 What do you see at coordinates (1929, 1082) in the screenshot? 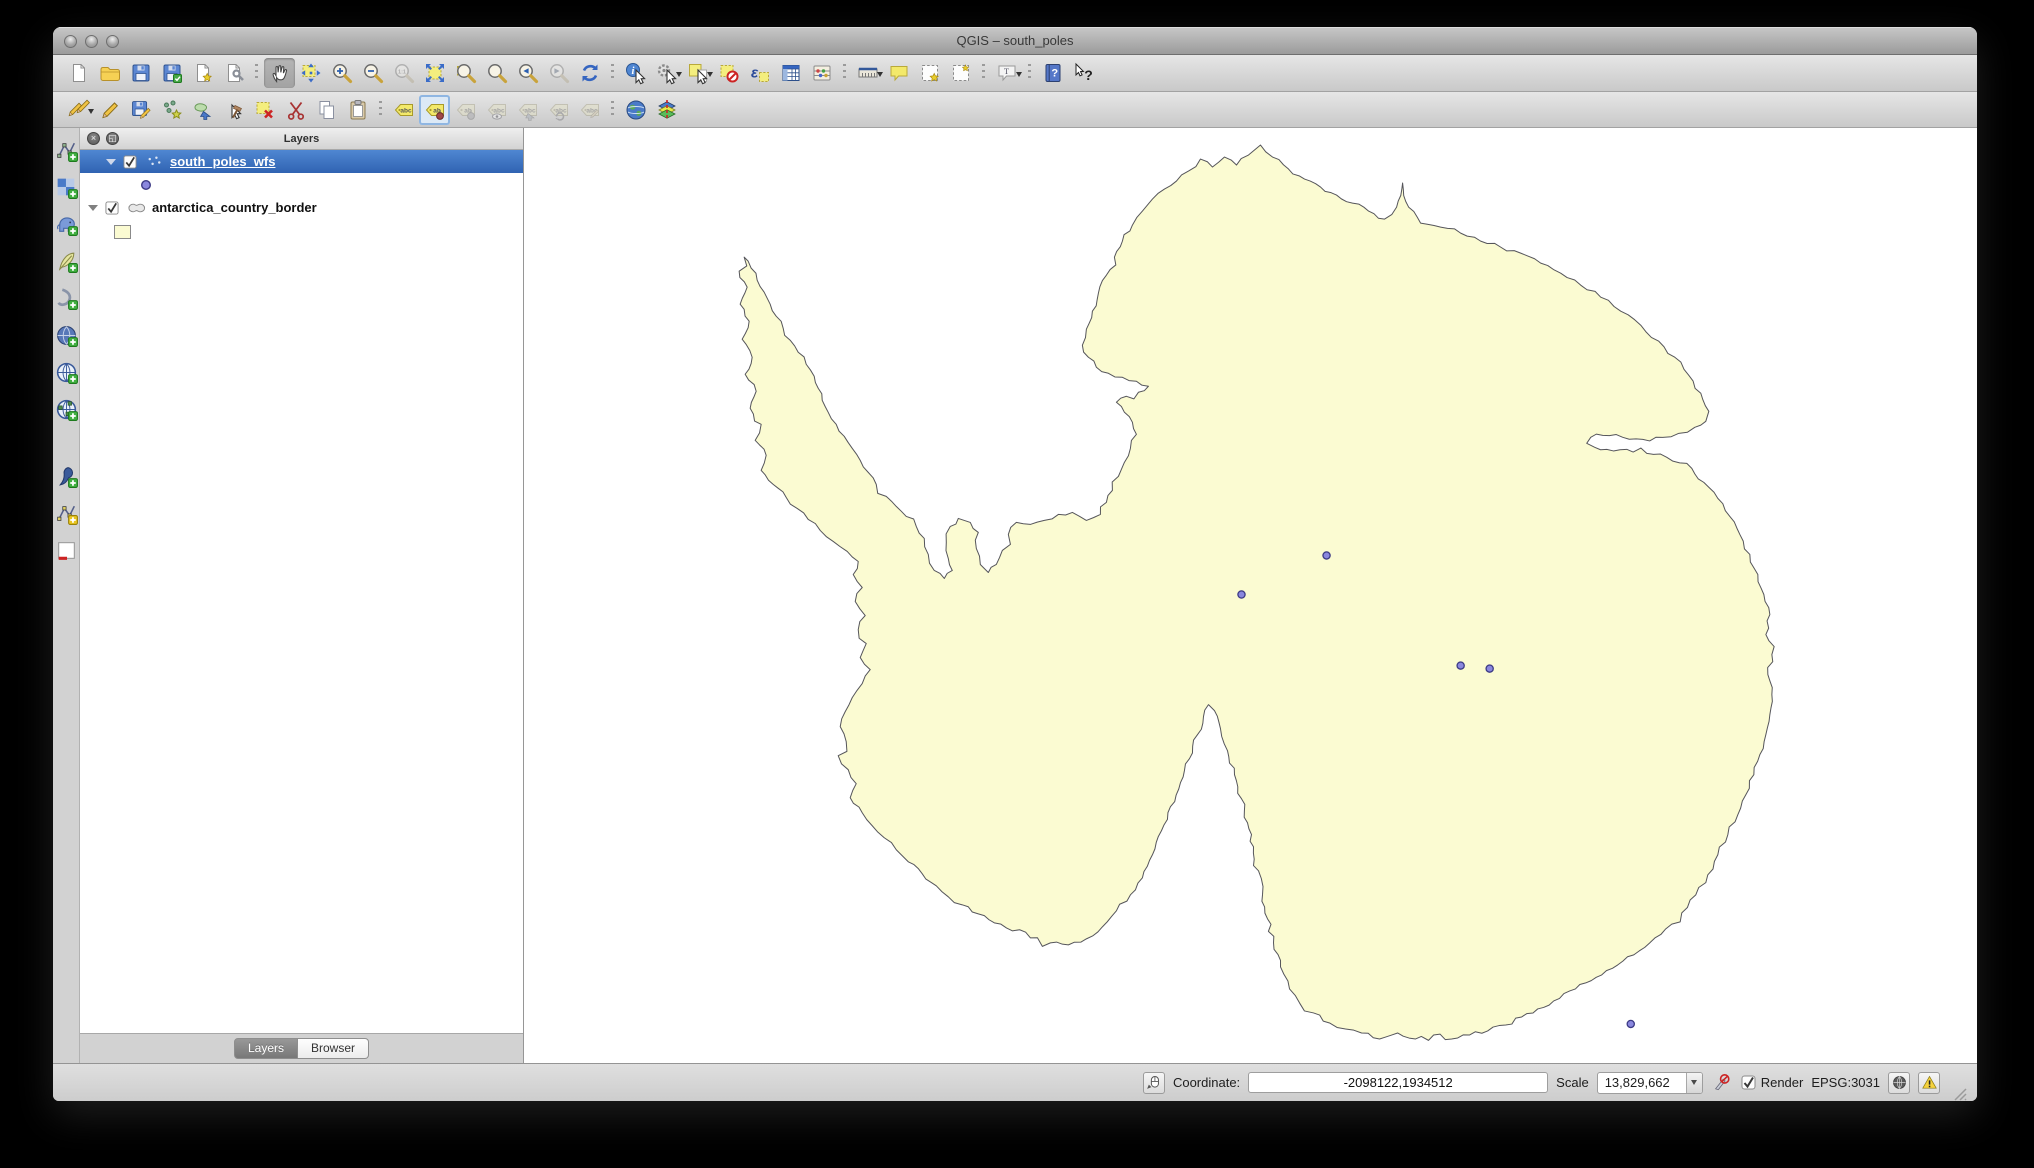
I see `messages-button` at bounding box center [1929, 1082].